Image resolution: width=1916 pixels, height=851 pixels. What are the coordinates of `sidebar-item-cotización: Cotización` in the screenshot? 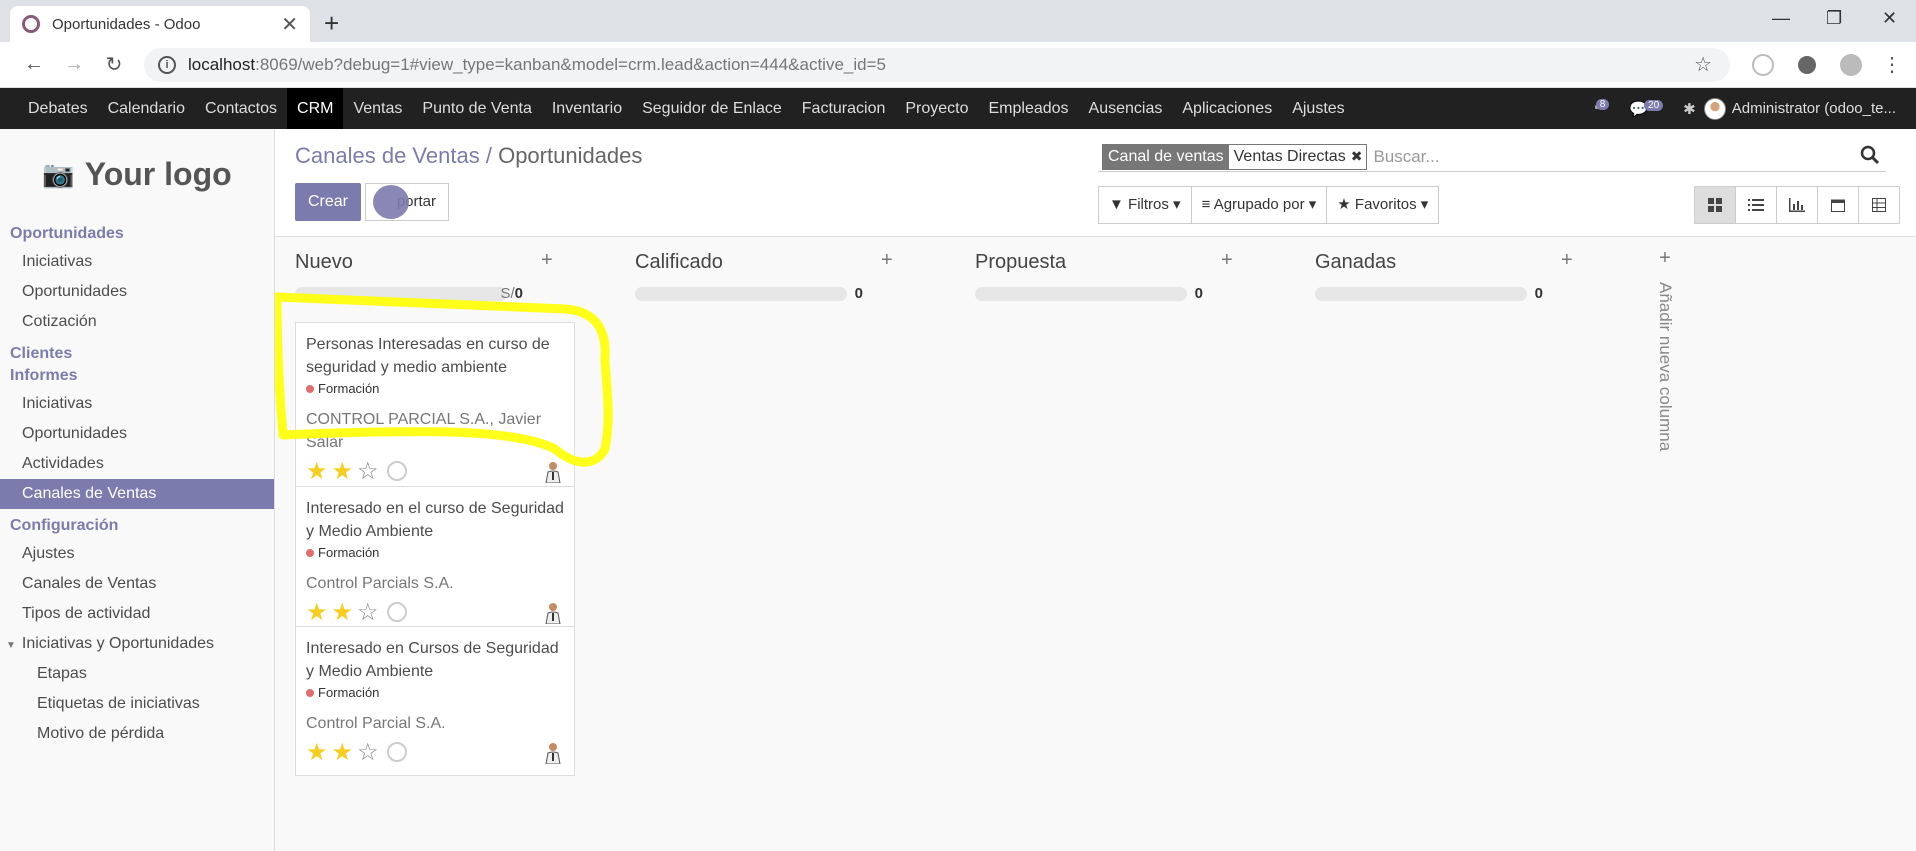 It's located at (137, 322).